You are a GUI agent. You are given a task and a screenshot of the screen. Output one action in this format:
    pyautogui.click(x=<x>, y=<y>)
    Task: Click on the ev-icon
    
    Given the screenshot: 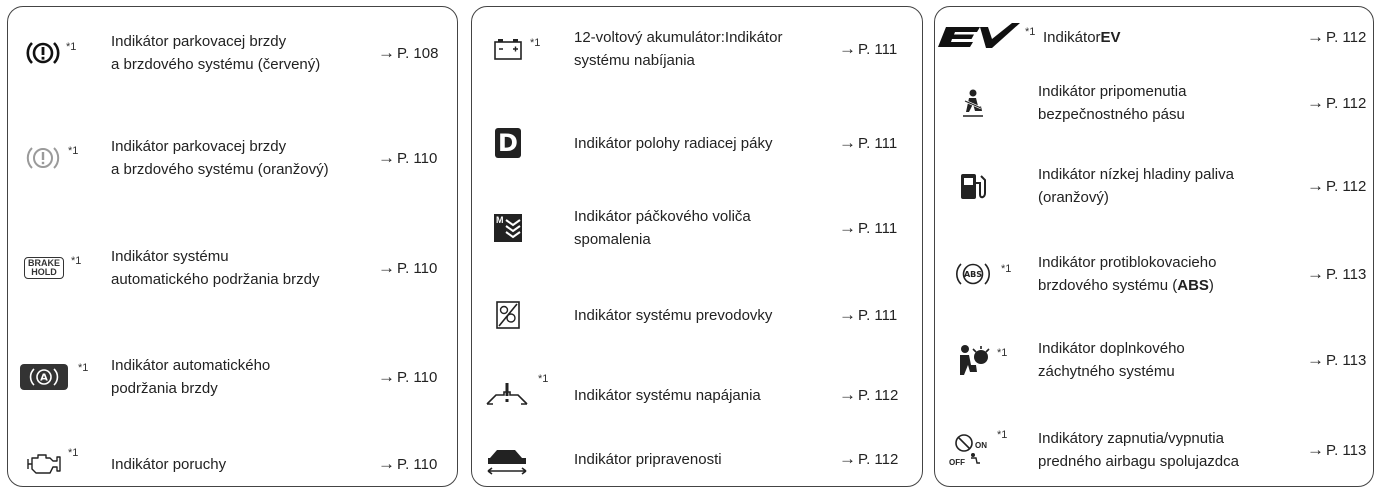 What is the action you would take?
    pyautogui.click(x=979, y=37)
    